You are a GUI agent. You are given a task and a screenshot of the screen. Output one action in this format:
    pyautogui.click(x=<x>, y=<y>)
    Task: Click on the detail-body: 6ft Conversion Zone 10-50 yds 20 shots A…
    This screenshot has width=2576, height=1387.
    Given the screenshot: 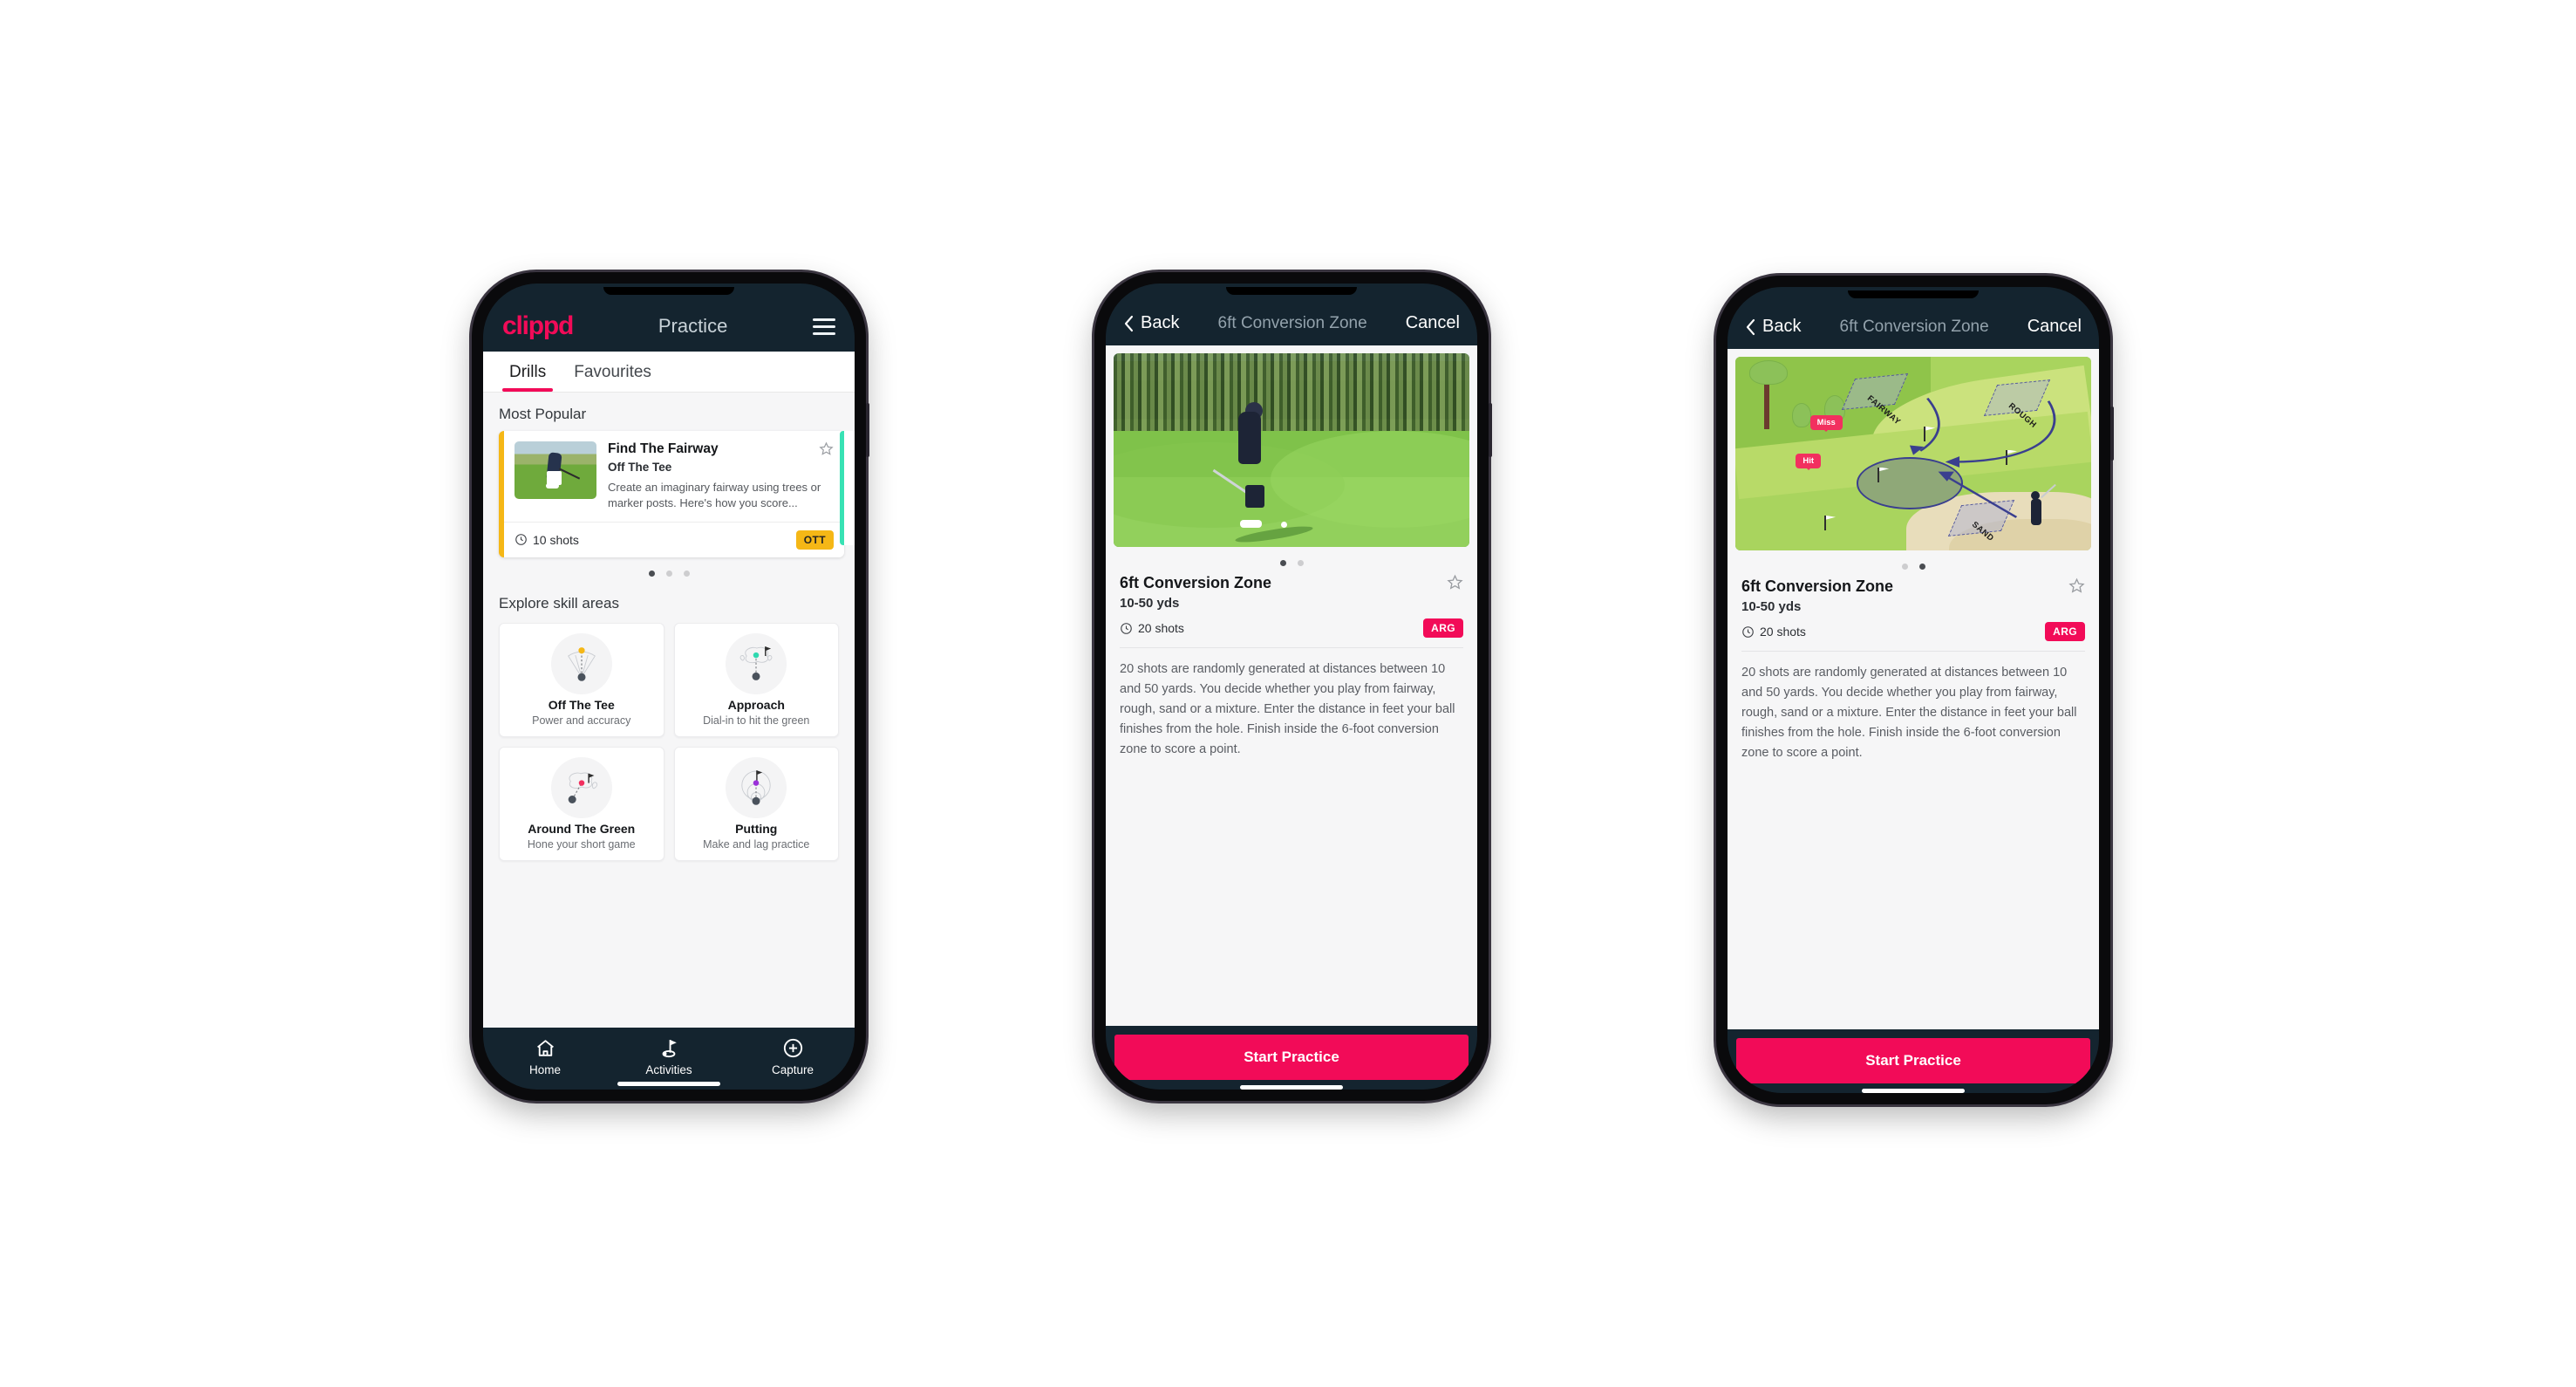 What is the action you would take?
    pyautogui.click(x=1292, y=685)
    